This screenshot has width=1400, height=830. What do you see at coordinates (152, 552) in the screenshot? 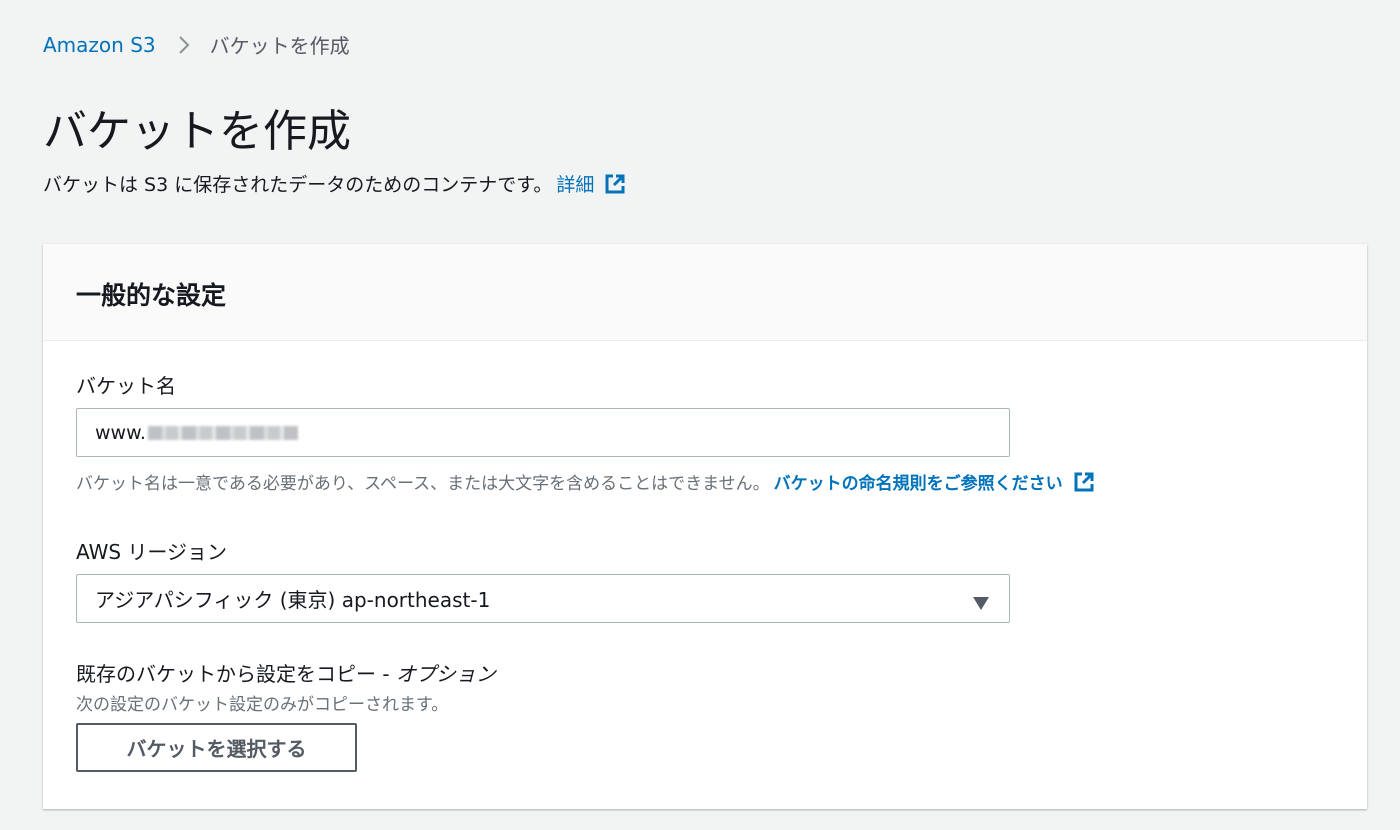
I see `region-label: AWS リージョン` at bounding box center [152, 552].